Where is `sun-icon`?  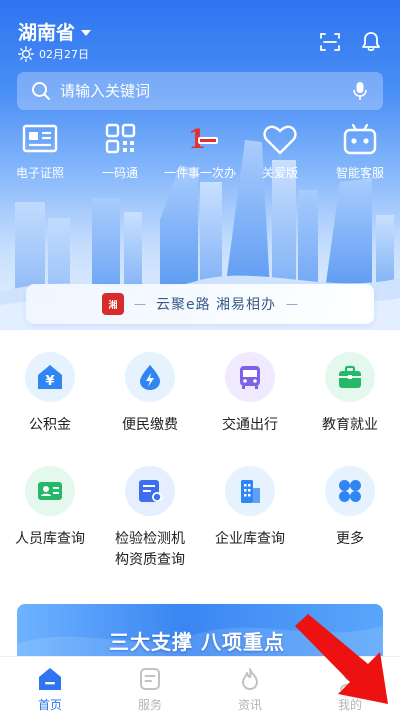
sun-icon is located at coordinates (26, 54).